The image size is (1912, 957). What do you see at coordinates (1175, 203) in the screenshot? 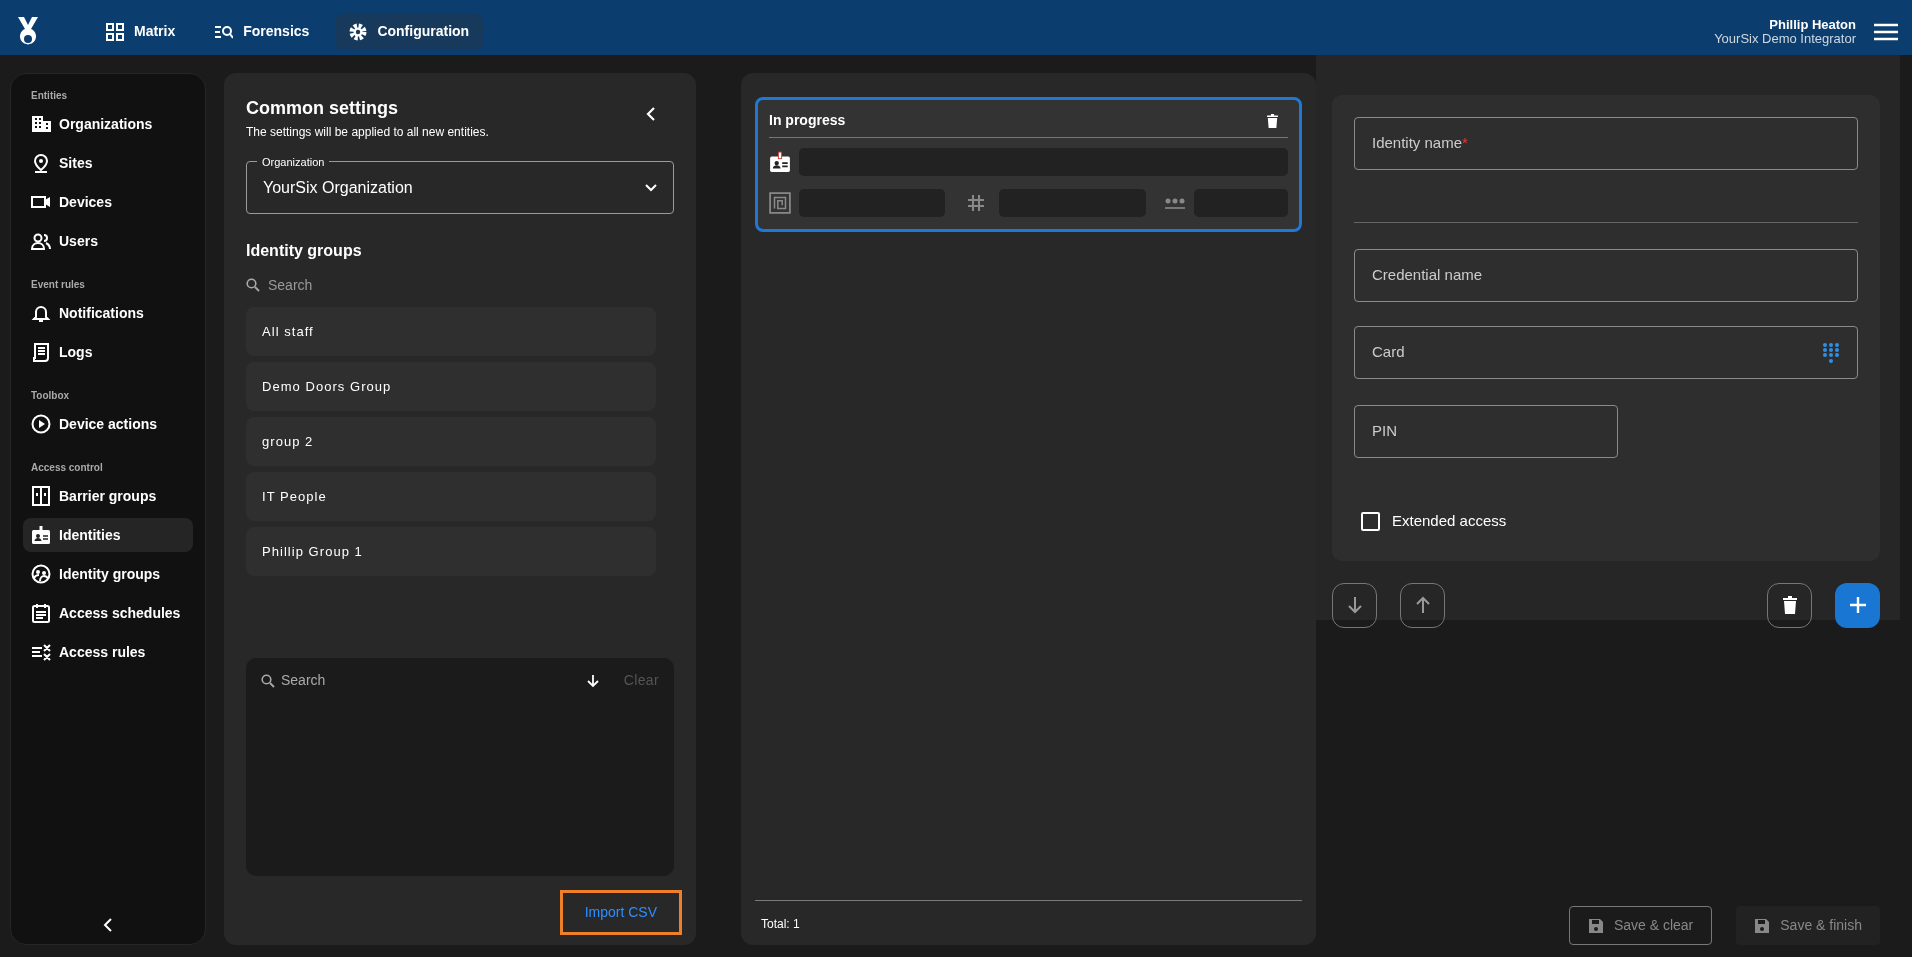
I see `password-icon` at bounding box center [1175, 203].